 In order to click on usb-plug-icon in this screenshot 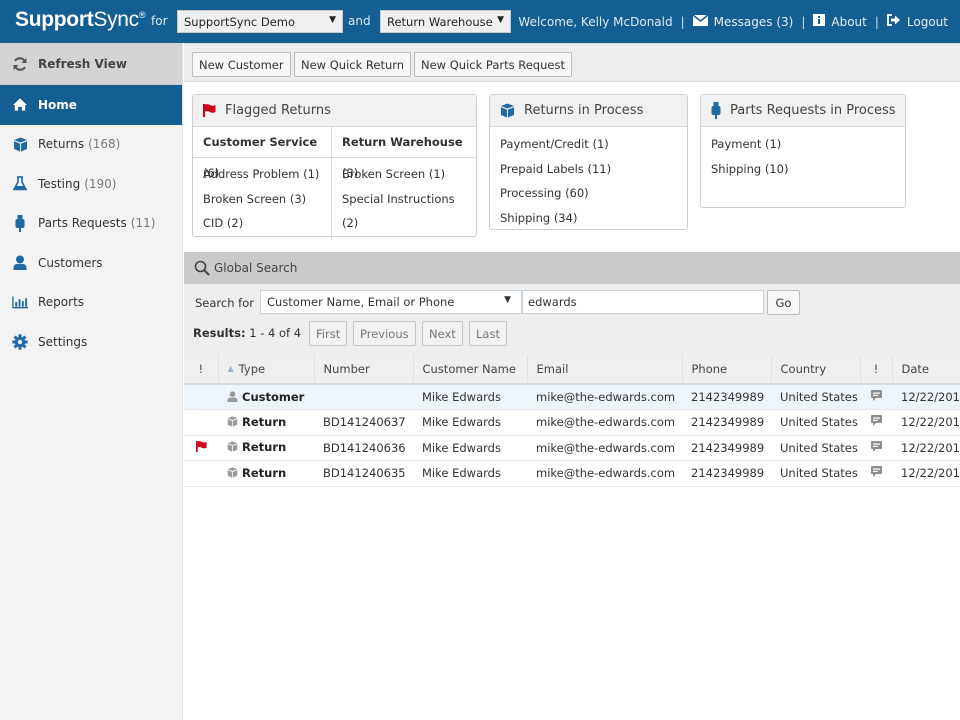, I will do `click(716, 110)`.